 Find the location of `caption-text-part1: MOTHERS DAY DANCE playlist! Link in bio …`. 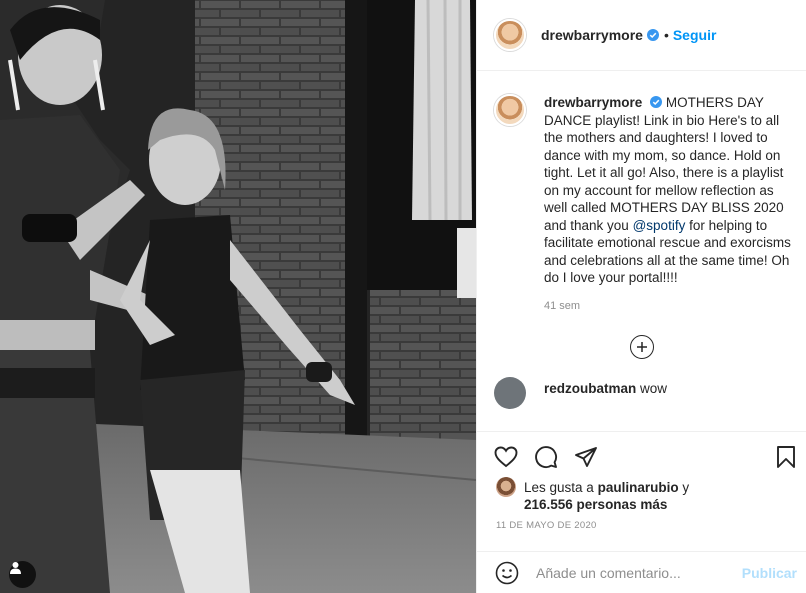

caption-text-part1: MOTHERS DAY DANCE playlist! Link in bio … is located at coordinates (664, 164).